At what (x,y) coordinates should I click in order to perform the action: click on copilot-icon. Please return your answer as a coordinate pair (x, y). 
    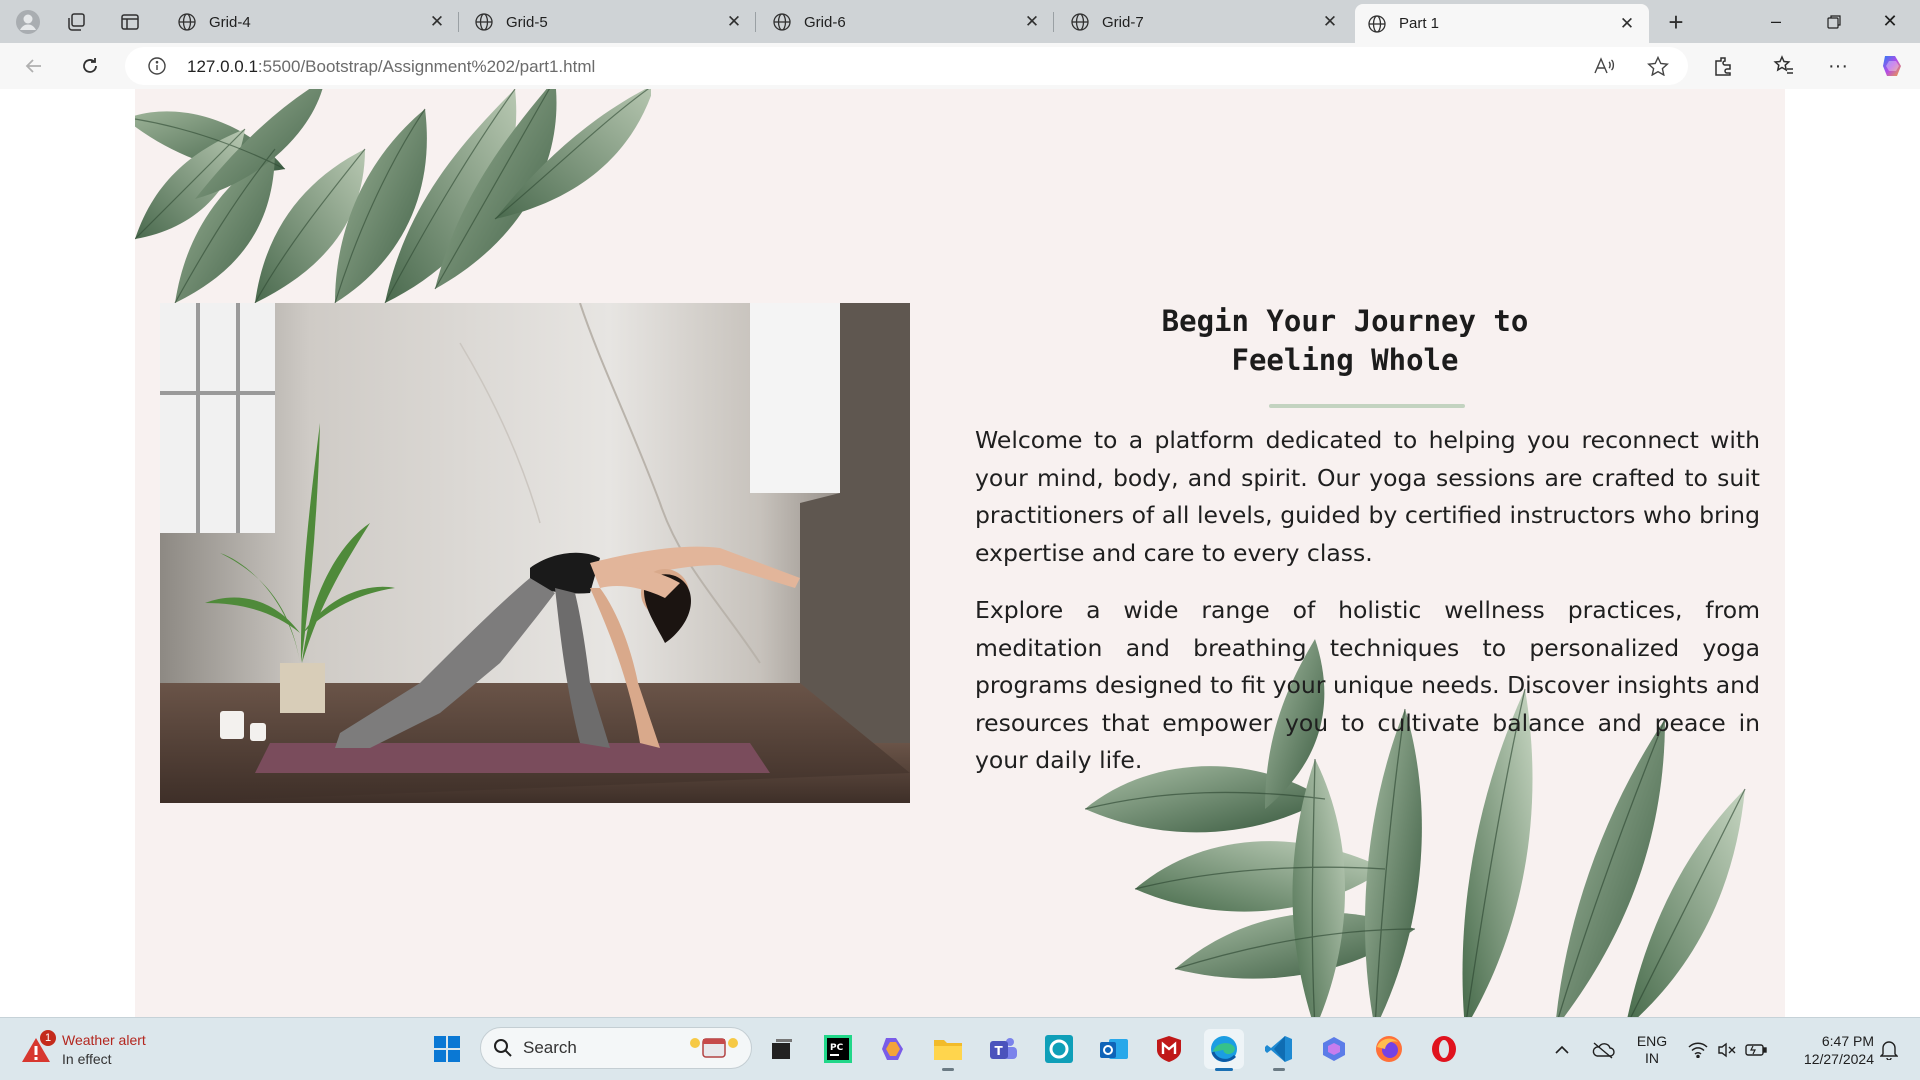
    Looking at the image, I should click on (1893, 66).